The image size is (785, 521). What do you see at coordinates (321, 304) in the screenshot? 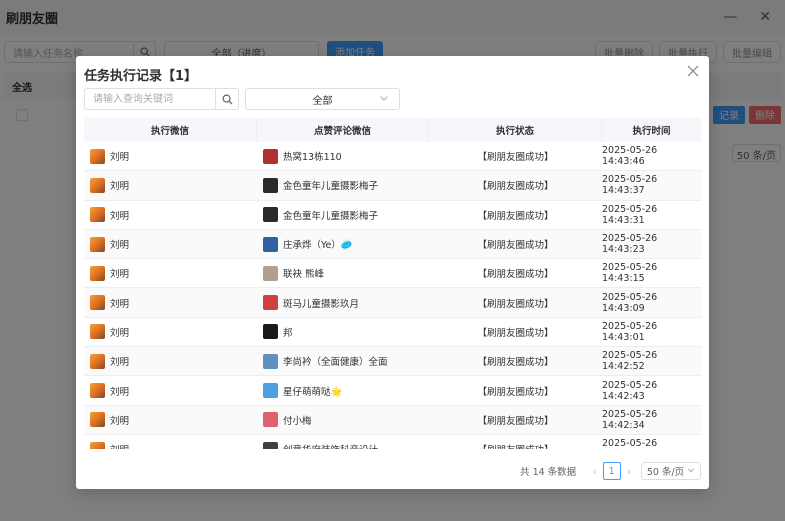
I see `target-name: 斑马儿童摄影玖月` at bounding box center [321, 304].